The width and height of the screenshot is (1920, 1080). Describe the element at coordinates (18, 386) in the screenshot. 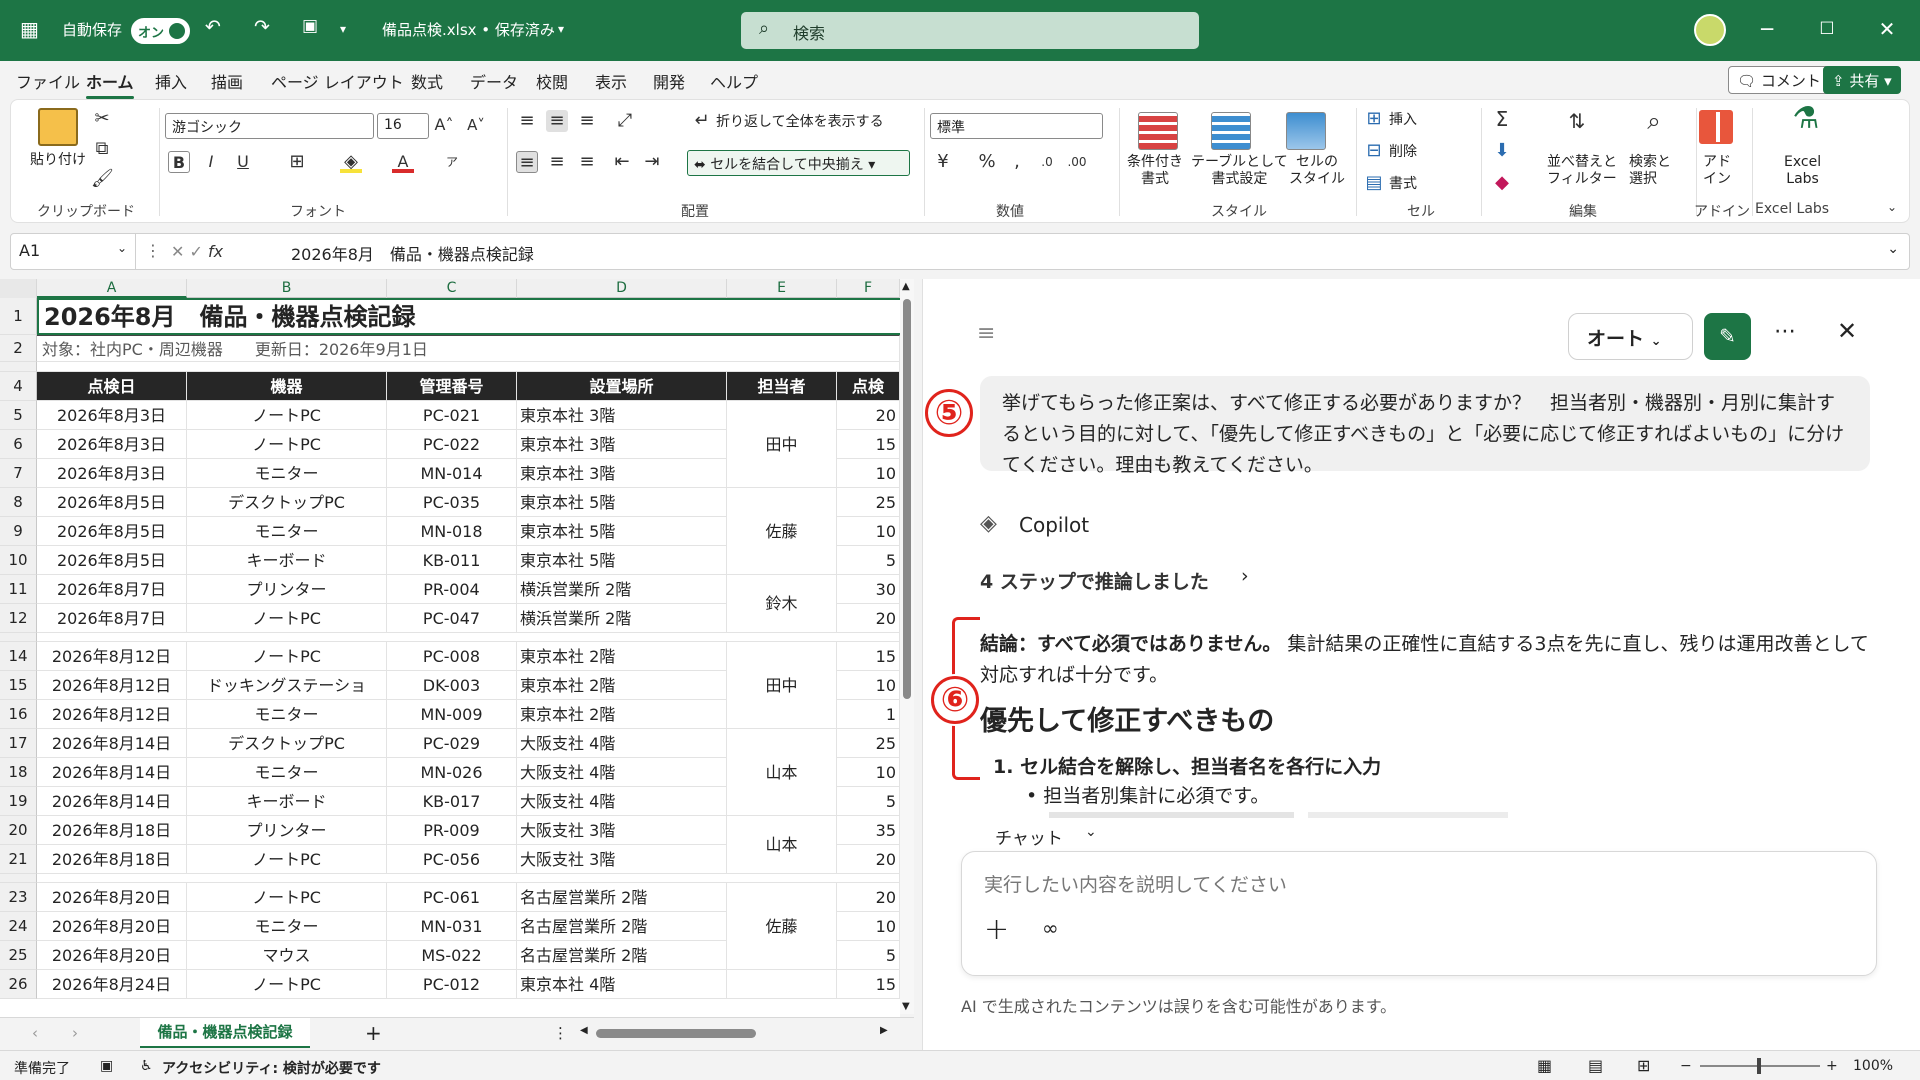

I see `row-header: 4` at that location.